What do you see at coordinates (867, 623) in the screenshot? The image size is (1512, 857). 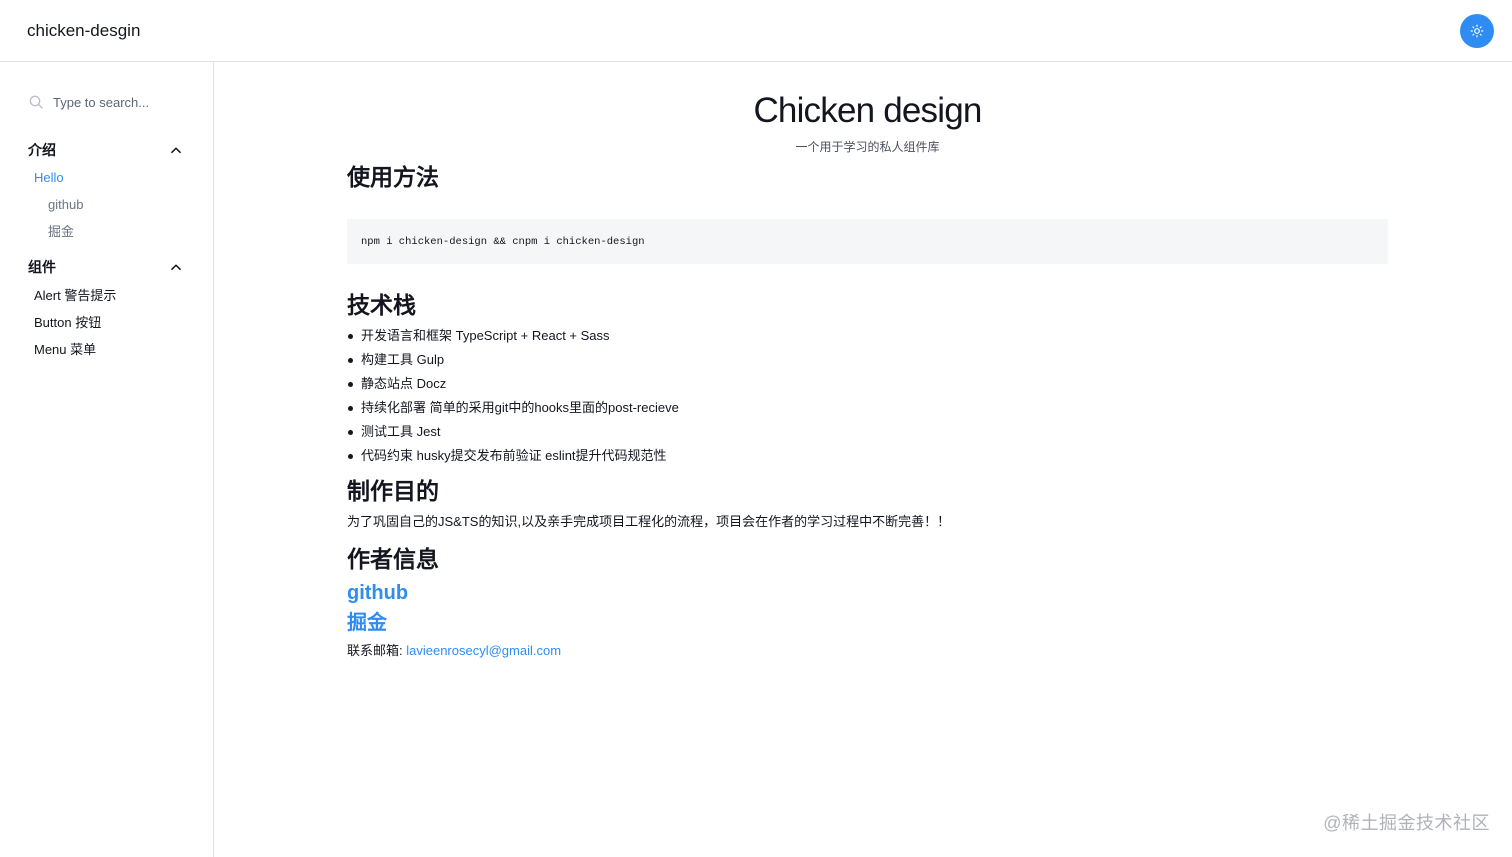 I see `juejin-link: 掘金` at bounding box center [867, 623].